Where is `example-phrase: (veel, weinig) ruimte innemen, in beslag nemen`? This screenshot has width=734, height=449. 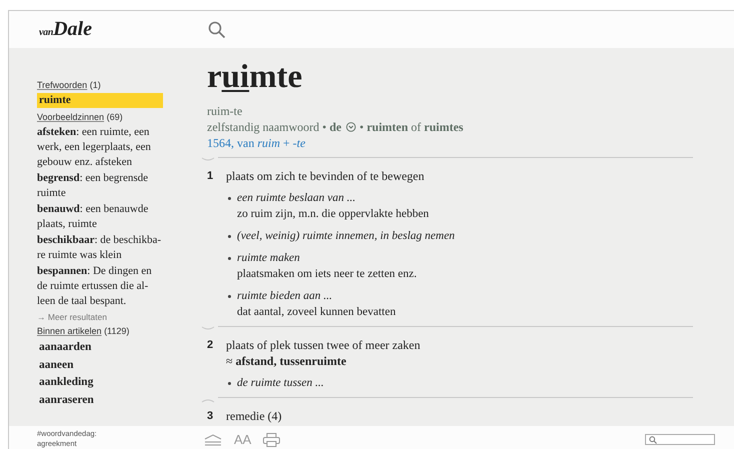 example-phrase: (veel, weinig) ruimte innemen, in beslag nemen is located at coordinates (346, 236).